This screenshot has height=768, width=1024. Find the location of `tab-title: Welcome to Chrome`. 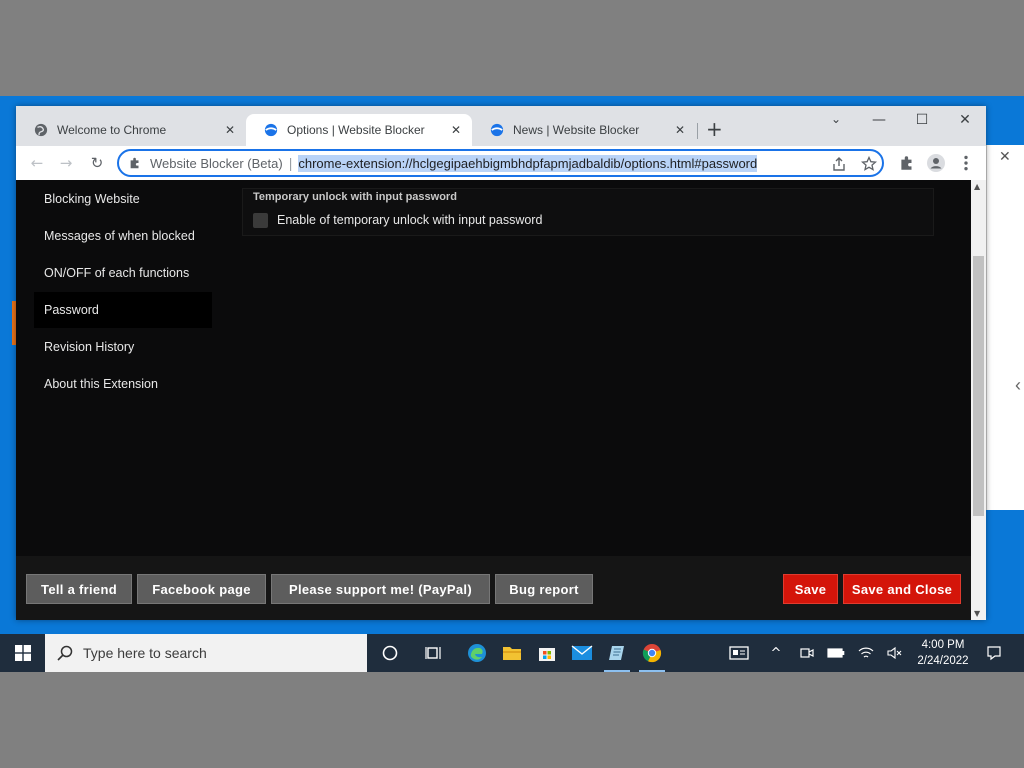

tab-title: Welcome to Chrome is located at coordinates (112, 130).